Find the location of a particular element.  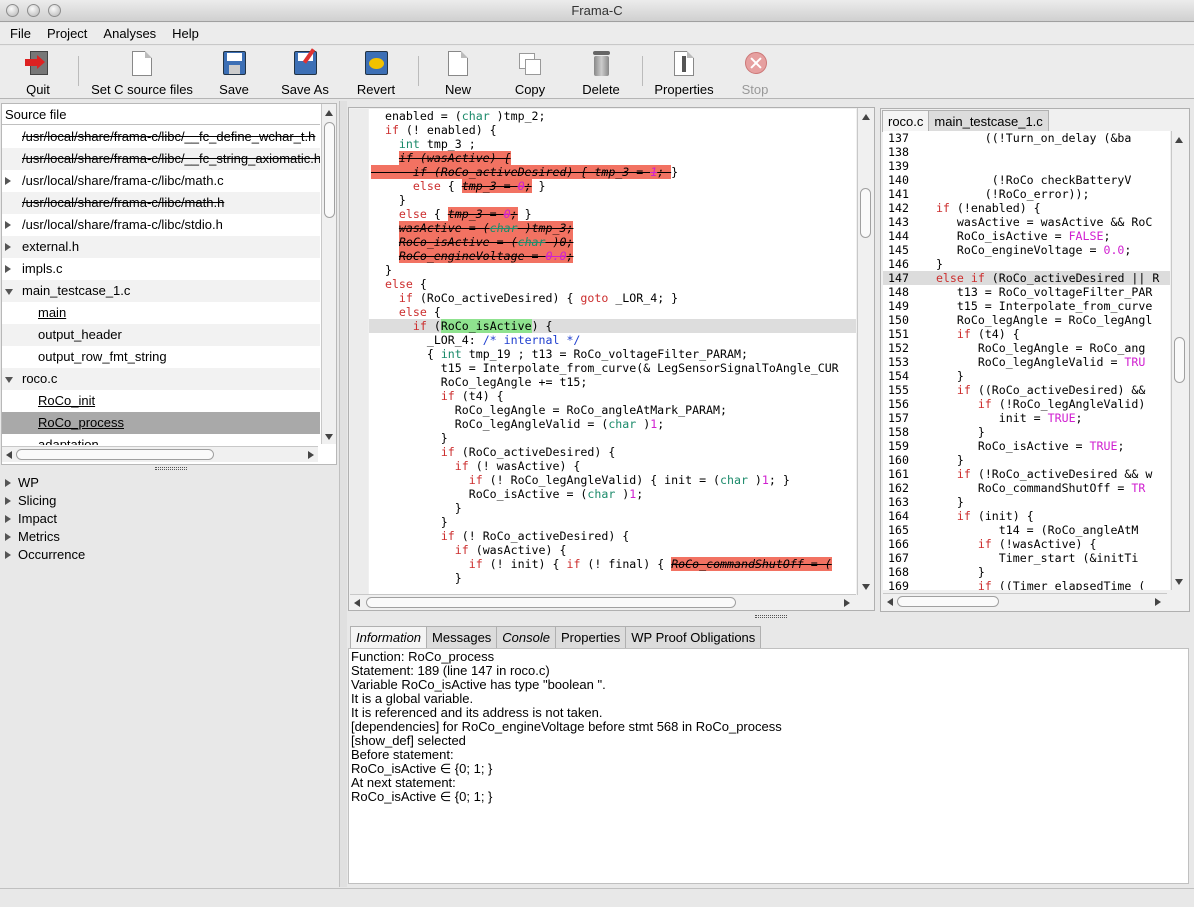

code-line: else { tmp_3 = 0; } is located at coordinates (612, 214).